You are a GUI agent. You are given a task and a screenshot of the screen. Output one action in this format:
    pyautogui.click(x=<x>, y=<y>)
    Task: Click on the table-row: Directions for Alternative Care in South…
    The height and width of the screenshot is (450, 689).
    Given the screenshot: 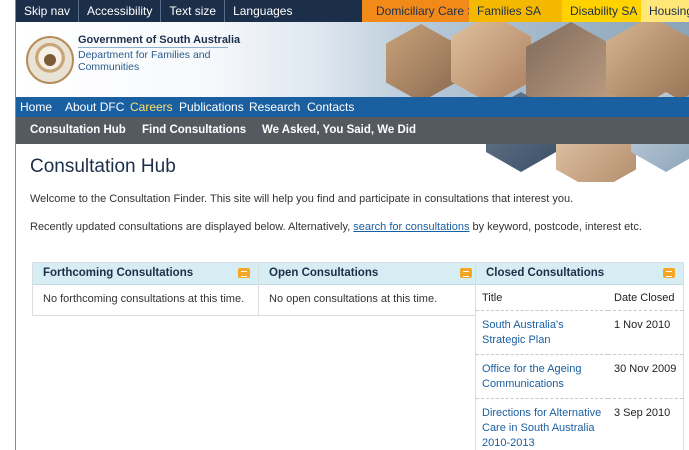 What is the action you would take?
    pyautogui.click(x=579, y=424)
    